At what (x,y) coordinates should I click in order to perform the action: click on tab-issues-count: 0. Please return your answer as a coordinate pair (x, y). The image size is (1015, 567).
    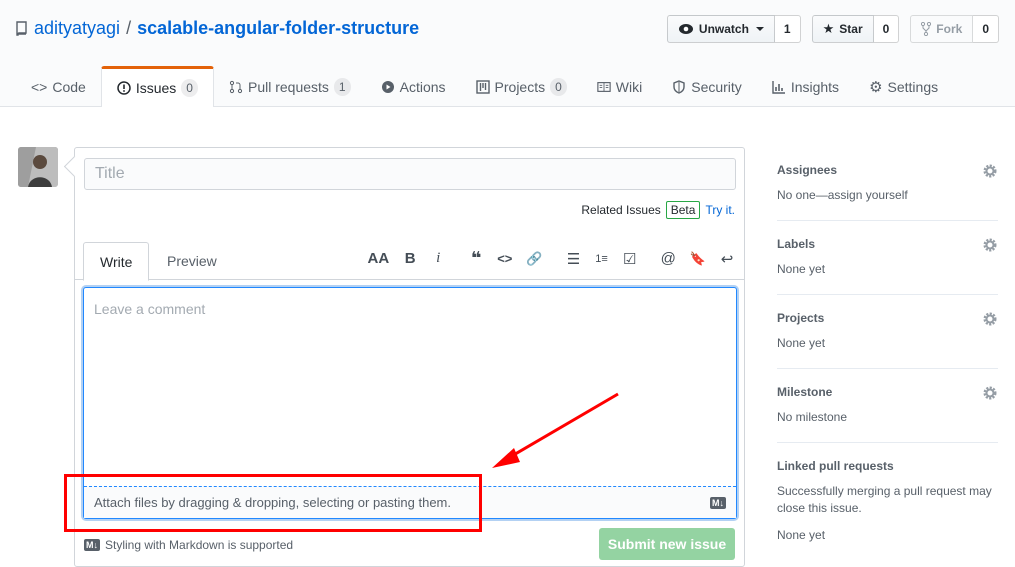
    Looking at the image, I should click on (189, 88).